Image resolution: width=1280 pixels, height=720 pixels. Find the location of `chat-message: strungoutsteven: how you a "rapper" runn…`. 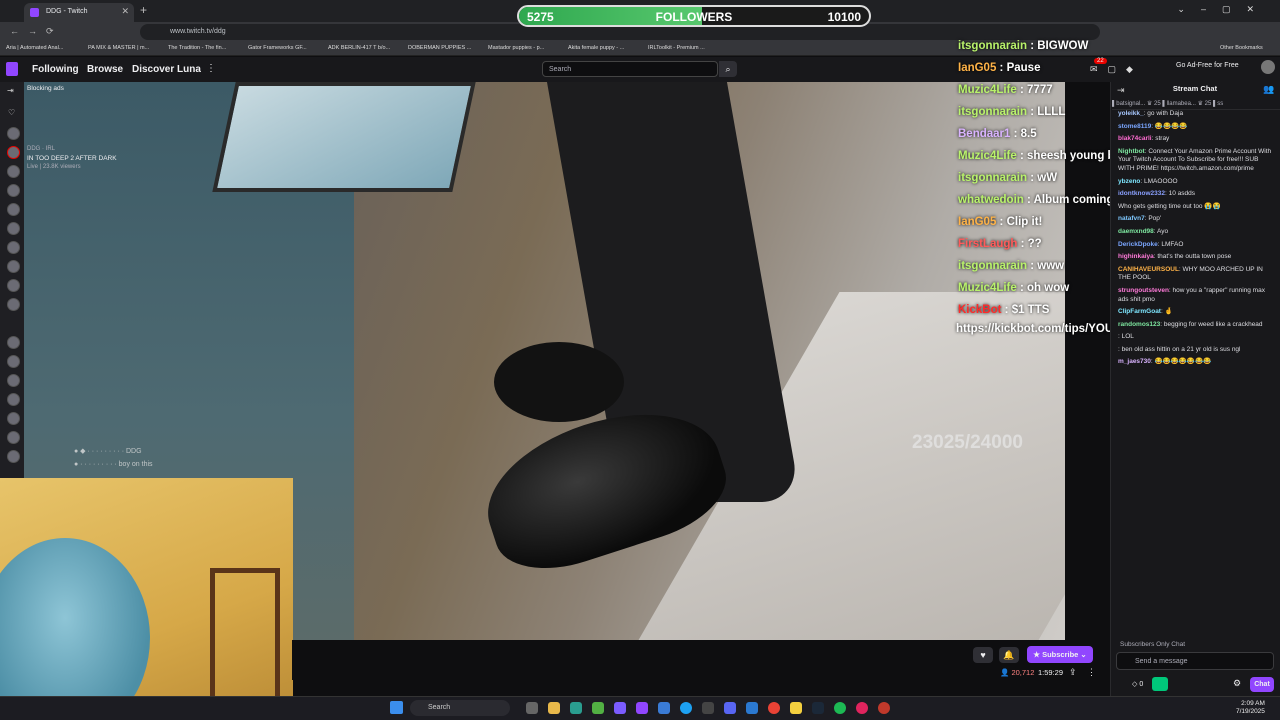

chat-message: strungoutsteven: how you a "rapper" runn… is located at coordinates (1197, 295).